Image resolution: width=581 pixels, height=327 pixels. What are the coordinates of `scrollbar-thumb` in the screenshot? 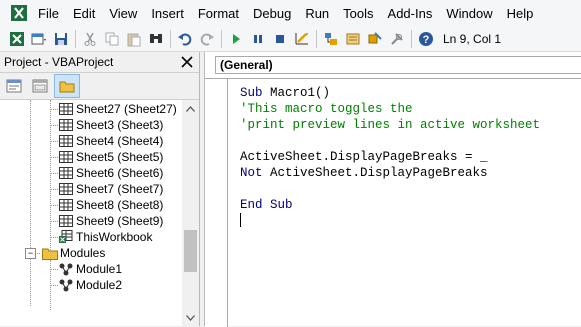 It's located at (190, 251).